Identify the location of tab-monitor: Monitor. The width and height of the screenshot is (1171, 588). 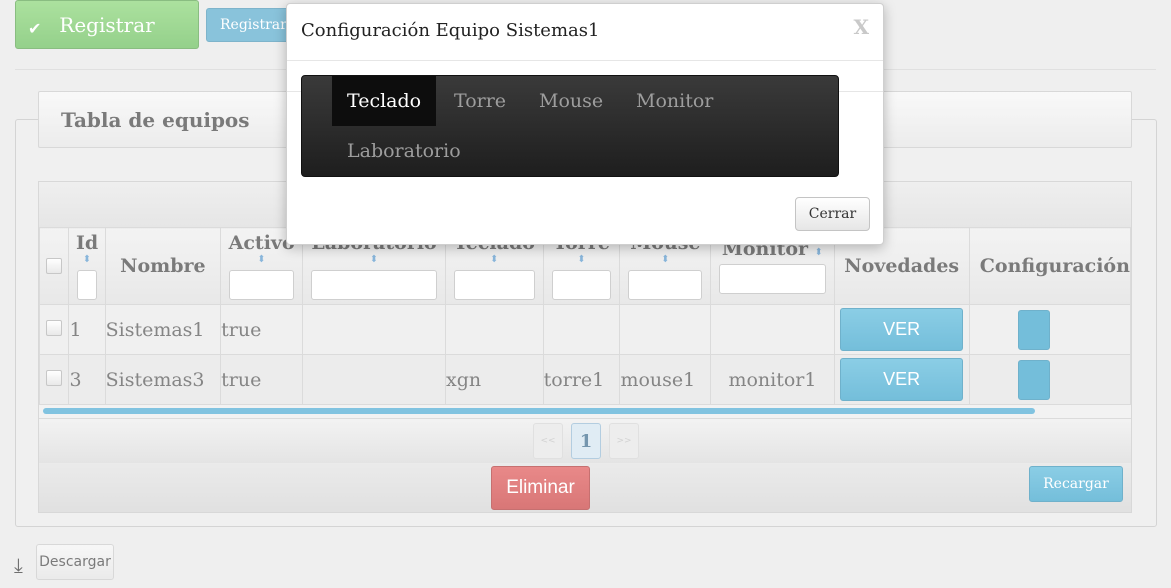
(674, 101).